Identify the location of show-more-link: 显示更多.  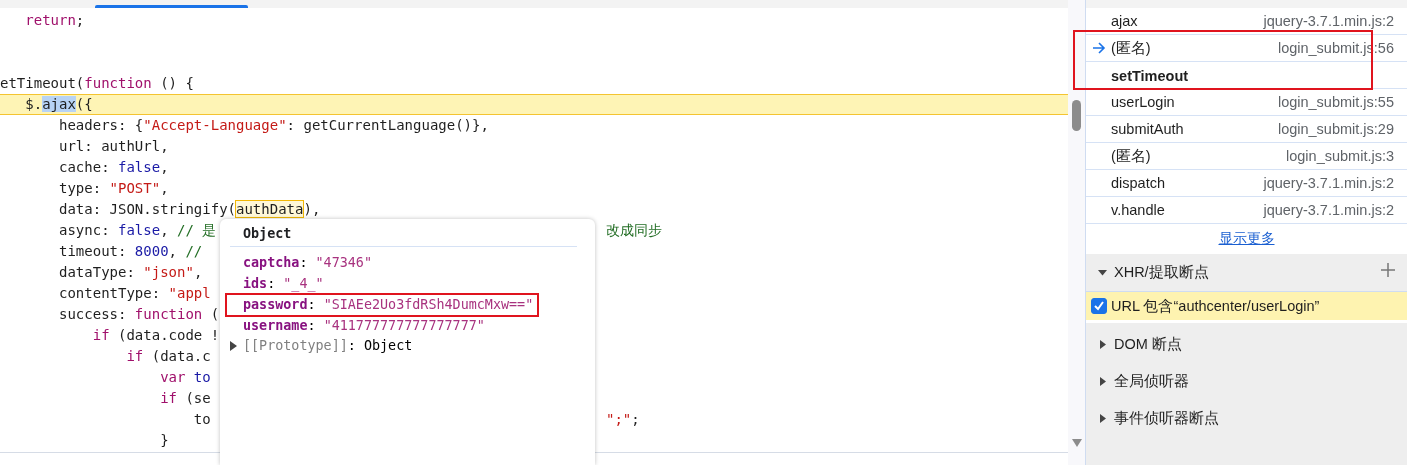
(1246, 239).